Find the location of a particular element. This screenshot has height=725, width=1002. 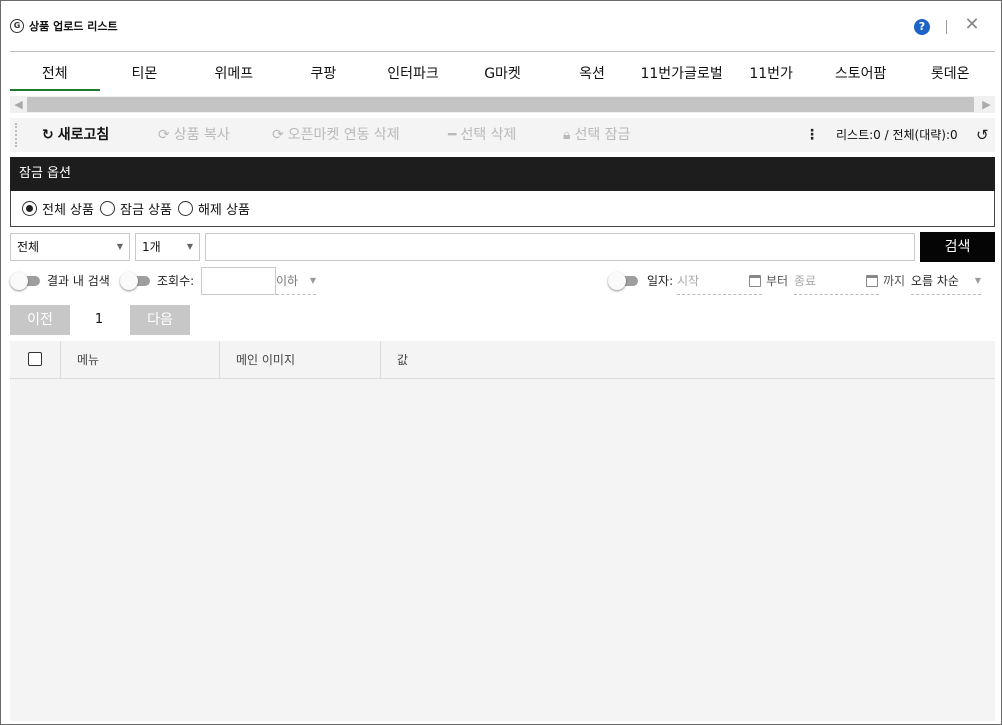

delete-market-link-button: ⟳ 오픈마켓 연동 삭제 is located at coordinates (336, 135).